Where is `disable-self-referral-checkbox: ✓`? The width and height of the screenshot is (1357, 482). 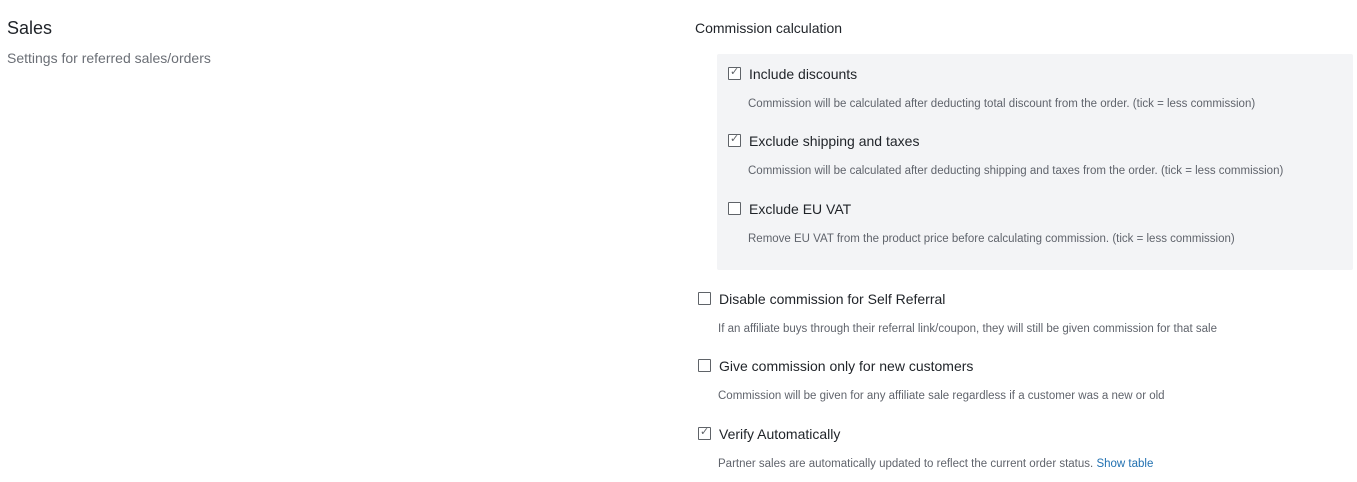
disable-self-referral-checkbox: ✓ is located at coordinates (704, 298).